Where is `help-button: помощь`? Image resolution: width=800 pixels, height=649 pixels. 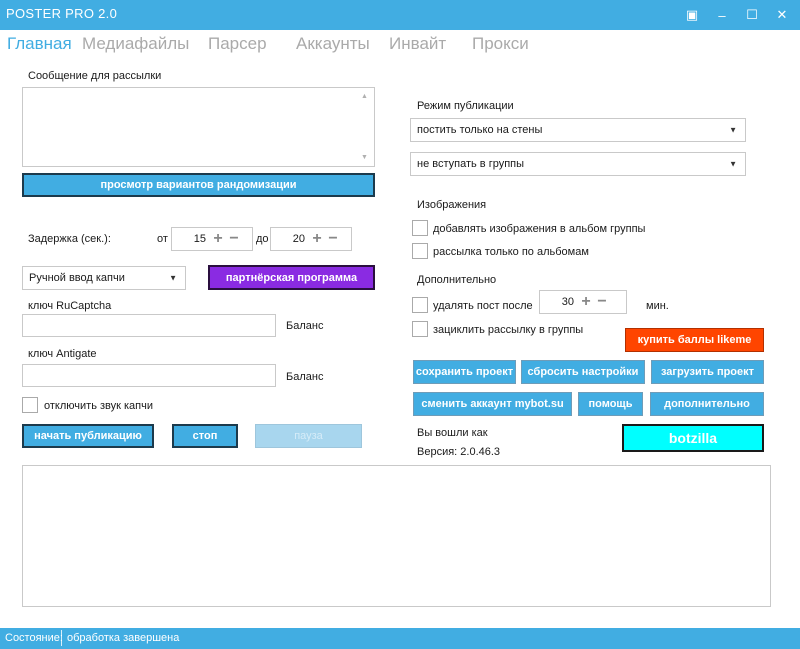
help-button: помощь is located at coordinates (610, 404).